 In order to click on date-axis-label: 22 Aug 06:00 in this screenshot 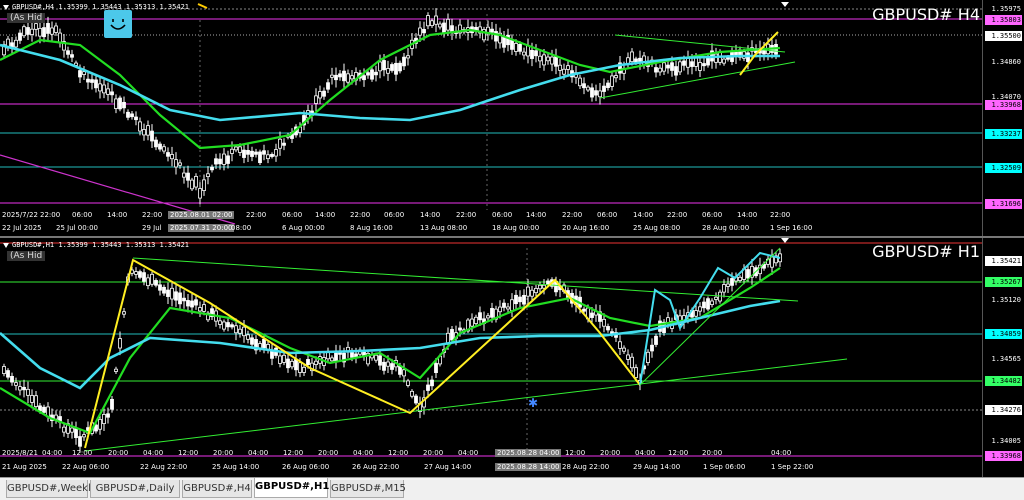, I will do `click(86, 467)`.